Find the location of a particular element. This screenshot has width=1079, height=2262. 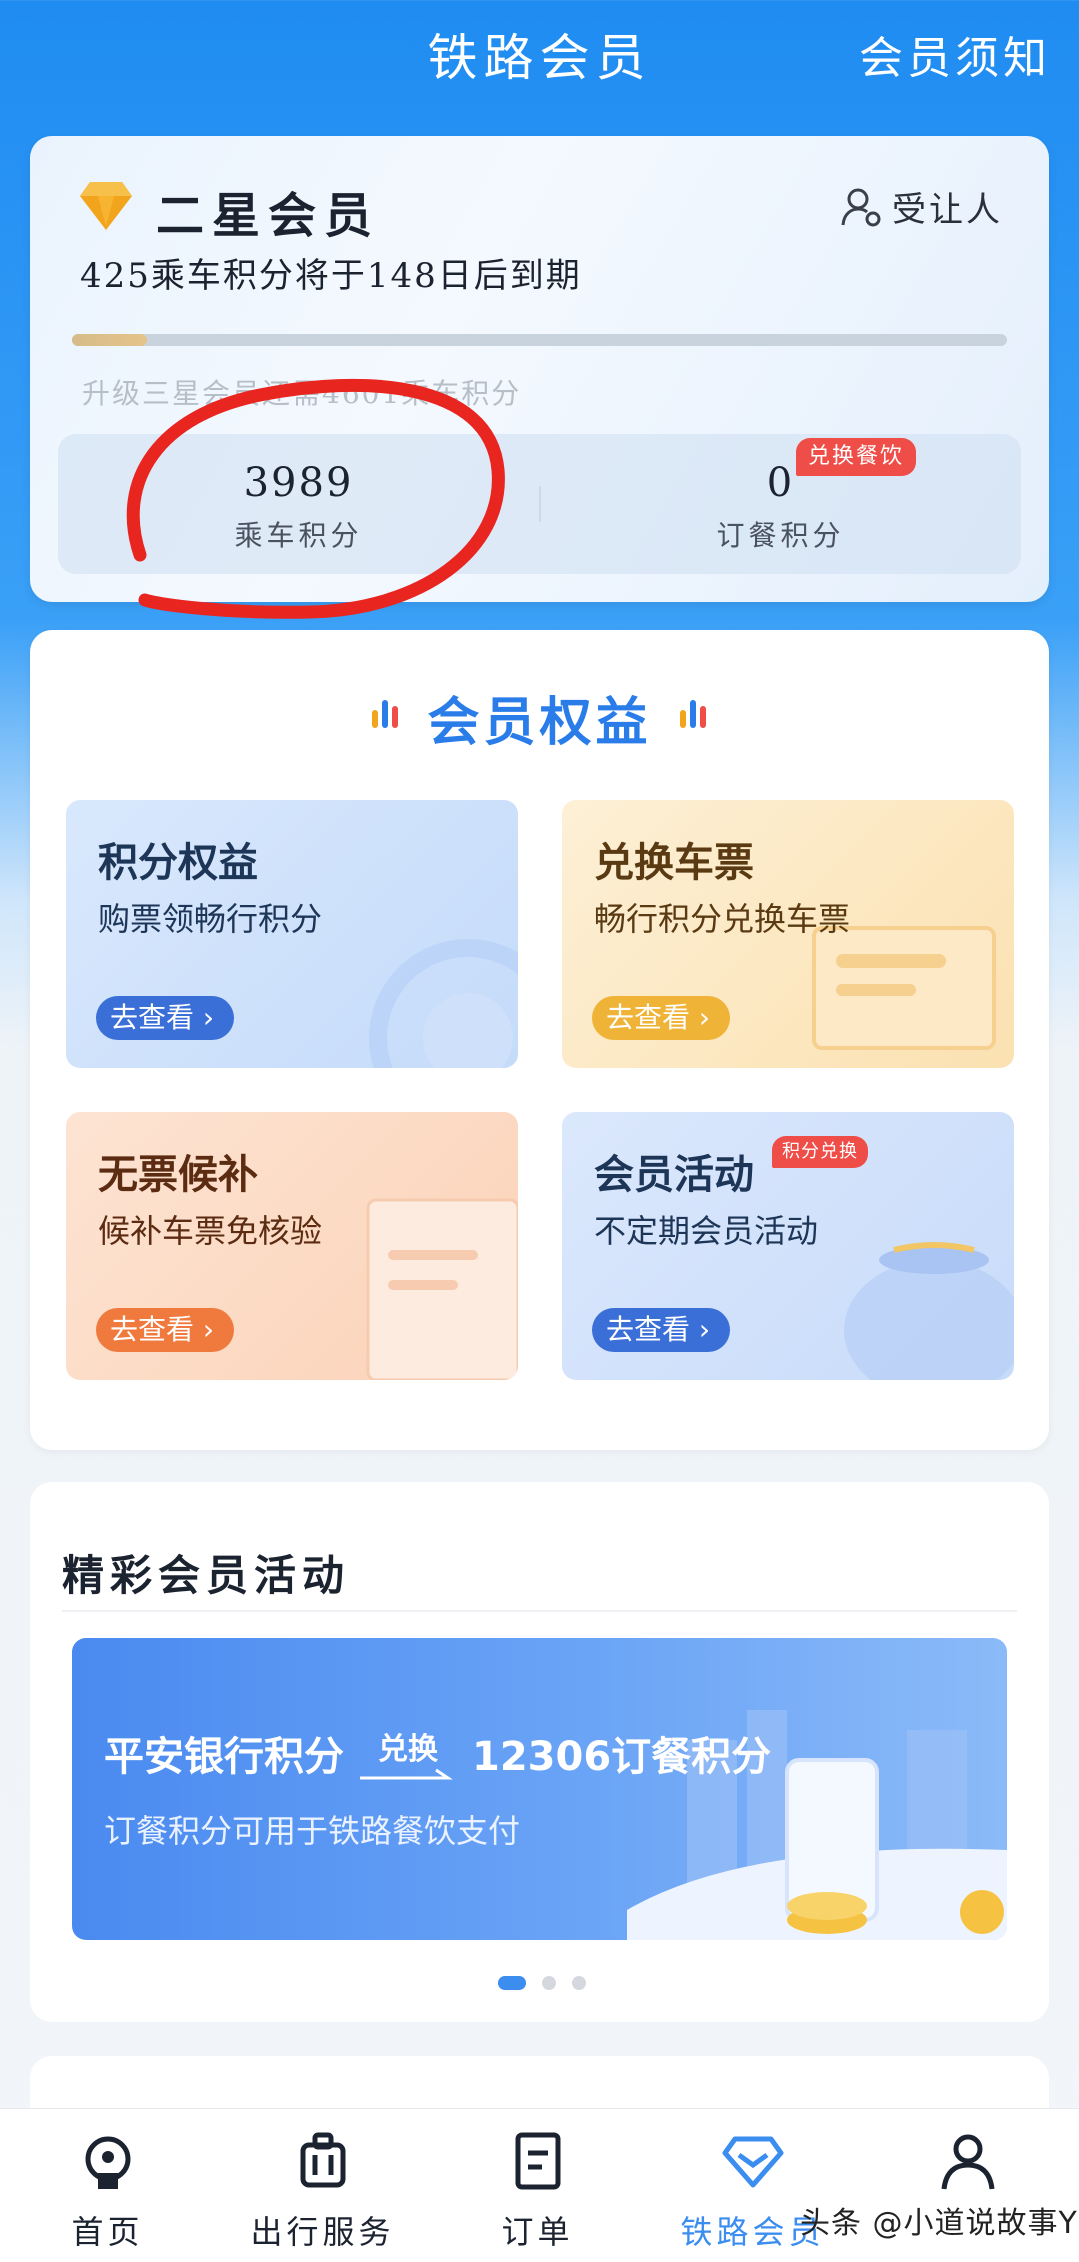

member-notice-link: 会员须知 is located at coordinates (955, 54).